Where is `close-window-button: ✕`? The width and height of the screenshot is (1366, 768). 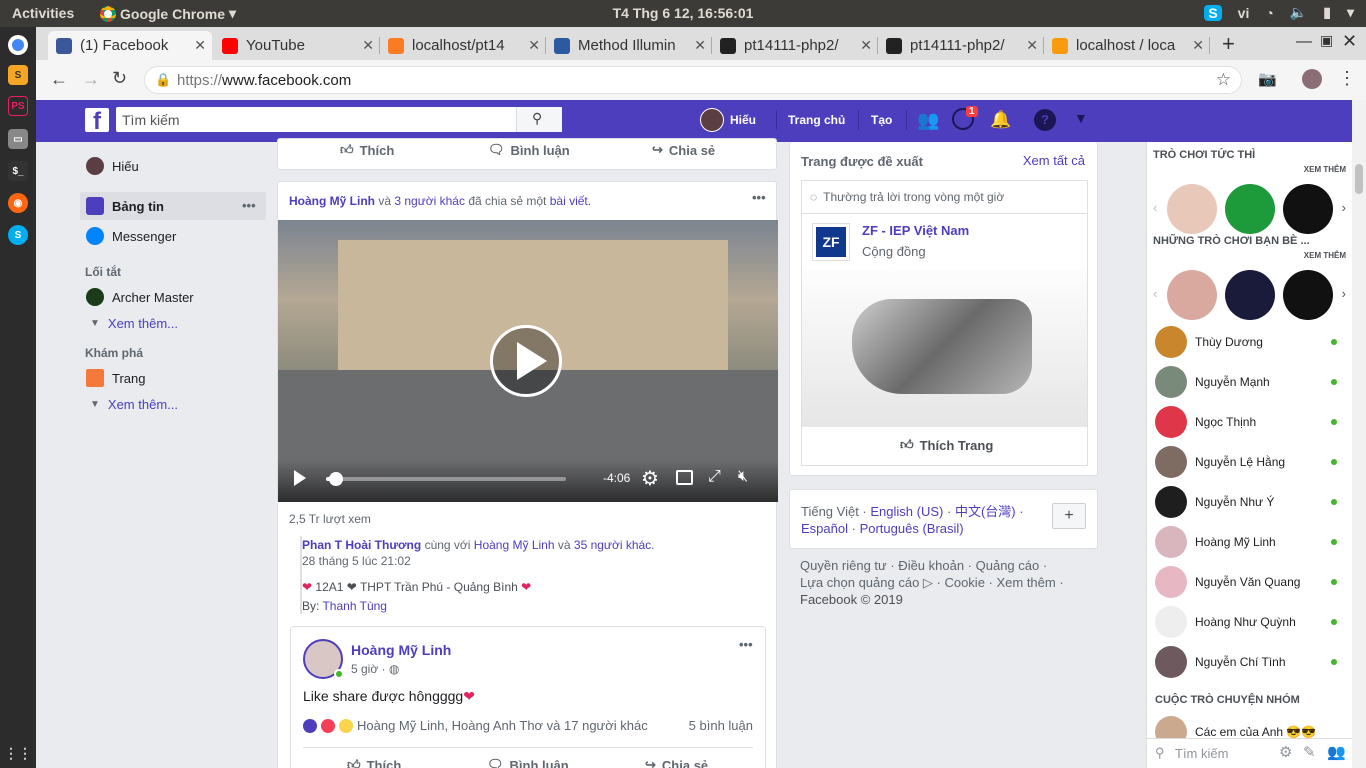
close-window-button: ✕ is located at coordinates (1349, 41).